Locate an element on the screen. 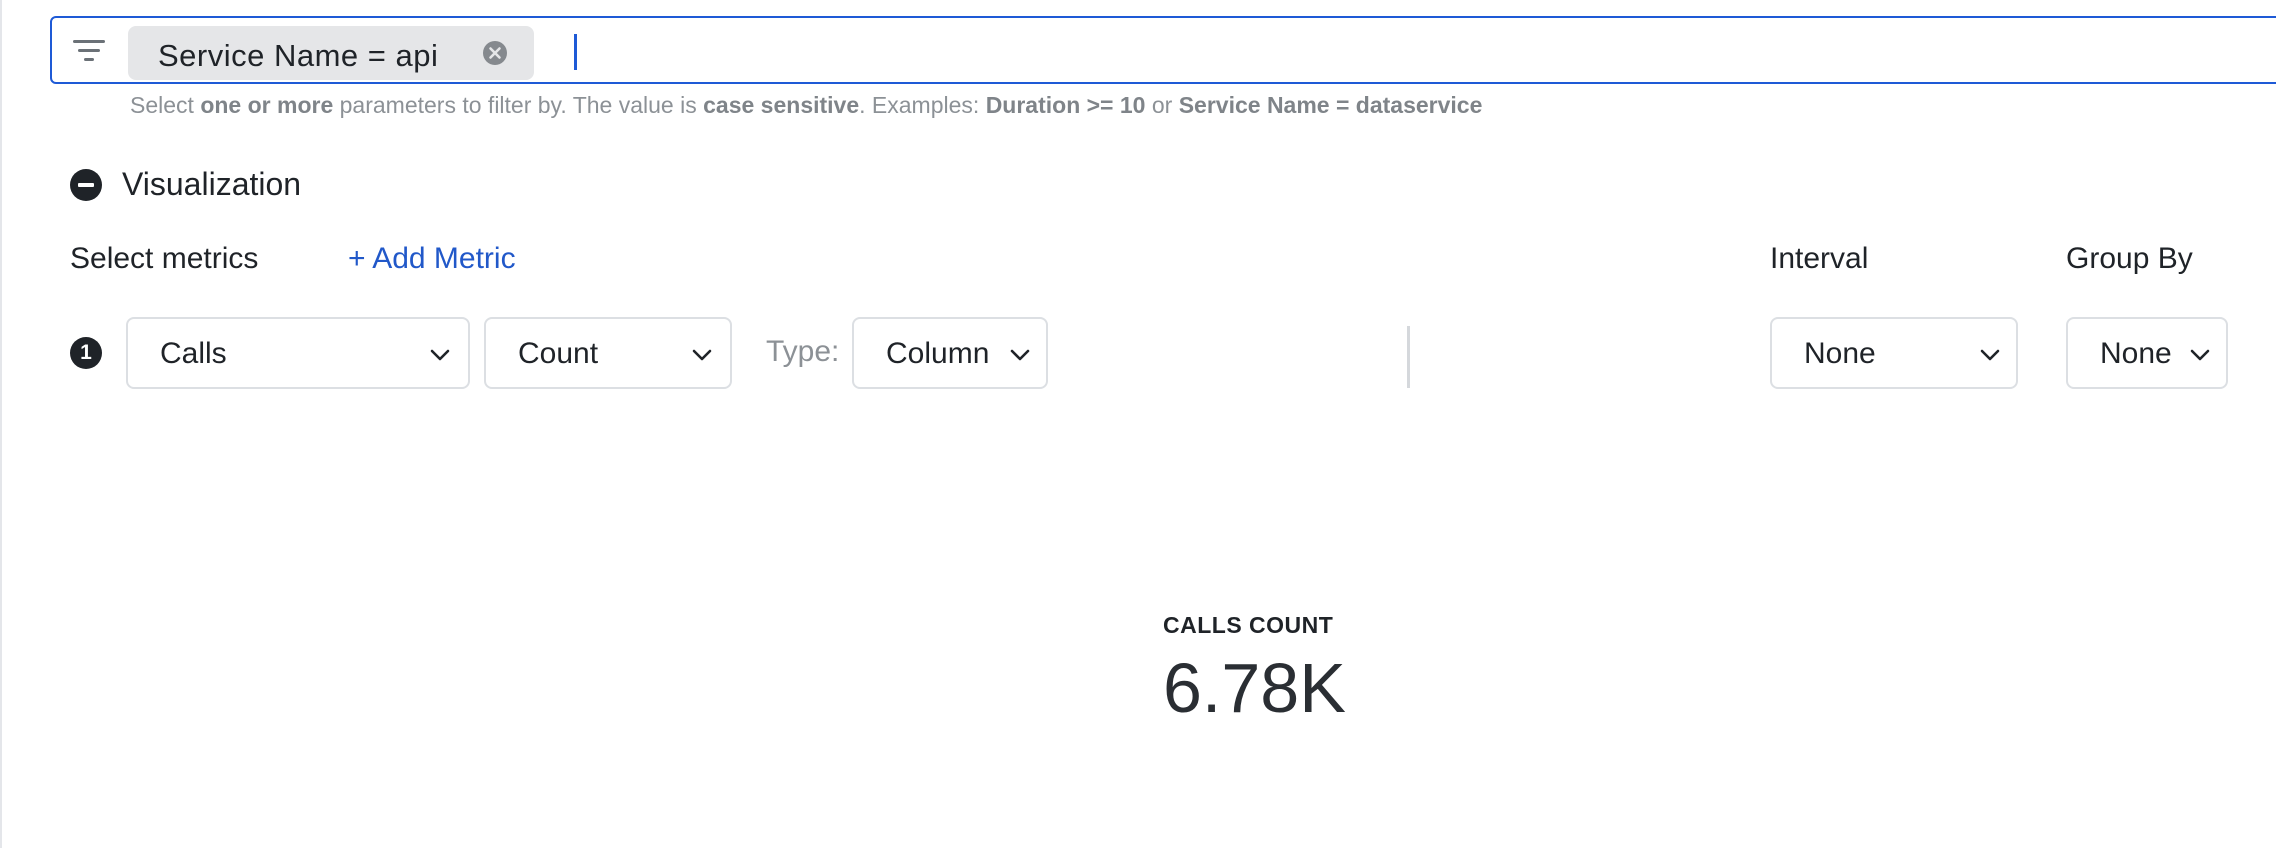 This screenshot has width=2276, height=848. stat-label: CALLS COUNT is located at coordinates (1248, 625).